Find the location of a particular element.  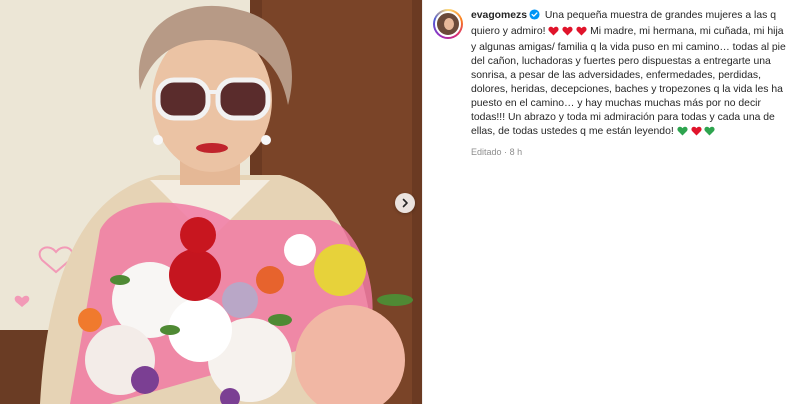

verified-badge-icon is located at coordinates (534, 17).